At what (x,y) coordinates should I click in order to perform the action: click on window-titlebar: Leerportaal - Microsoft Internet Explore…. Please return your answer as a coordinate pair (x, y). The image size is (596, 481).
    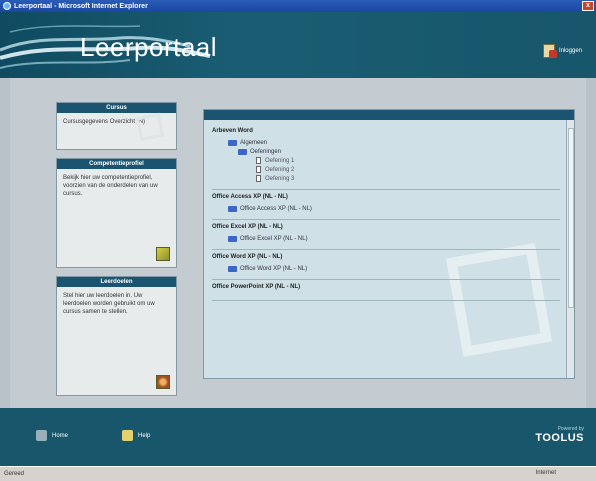
    Looking at the image, I should click on (298, 6).